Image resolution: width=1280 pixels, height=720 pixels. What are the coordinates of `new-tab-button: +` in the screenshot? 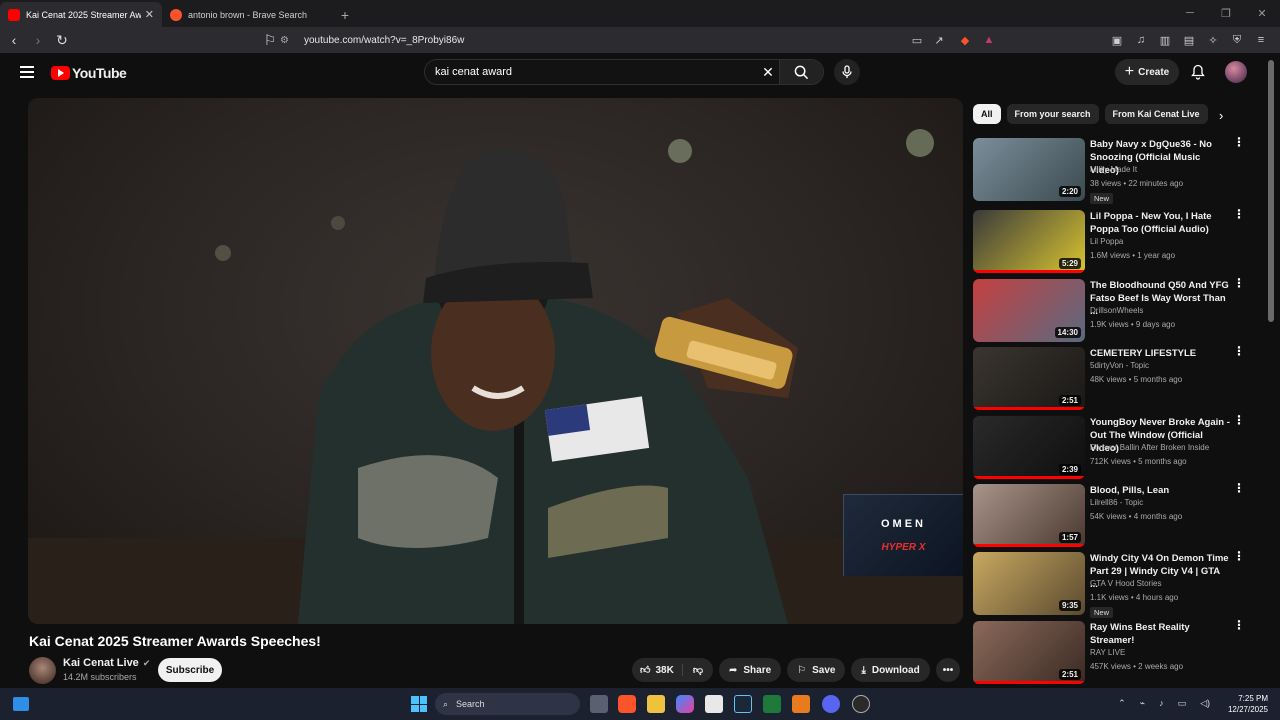 It's located at (345, 14).